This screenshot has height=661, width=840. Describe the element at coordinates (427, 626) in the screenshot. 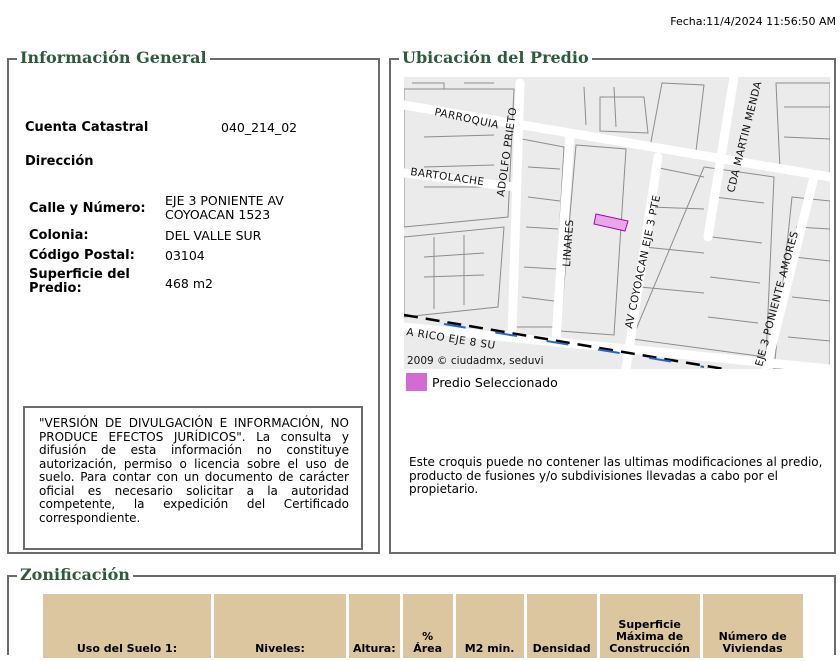

I see `header-porcentaje-area: % Área` at that location.